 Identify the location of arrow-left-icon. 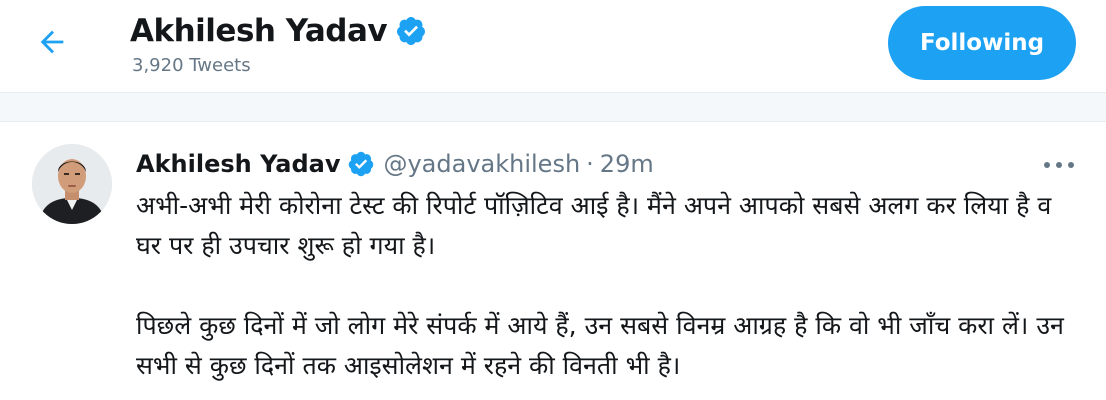
(52, 42).